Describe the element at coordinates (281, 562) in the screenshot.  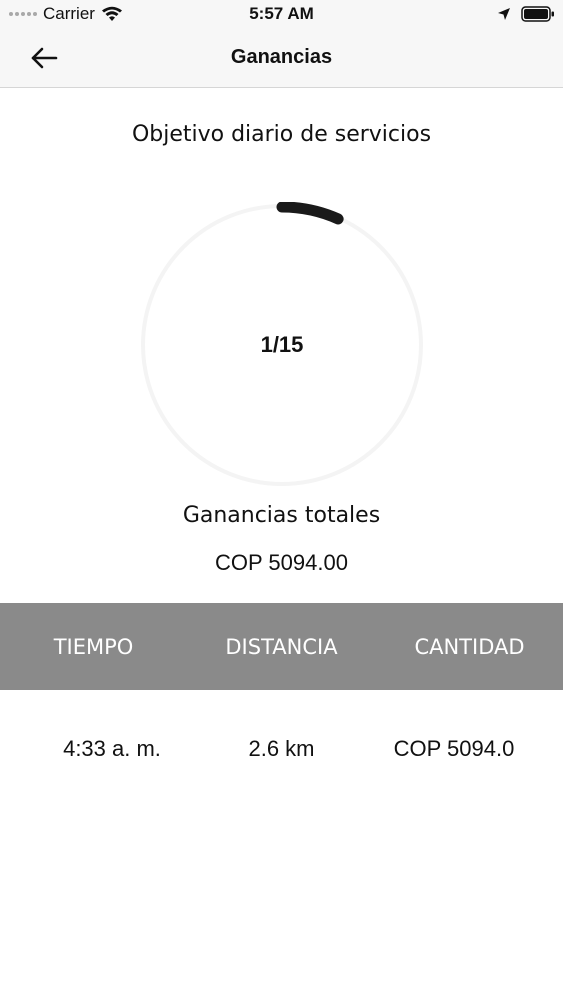
I see `total-earnings-value: COP 5094.00` at that location.